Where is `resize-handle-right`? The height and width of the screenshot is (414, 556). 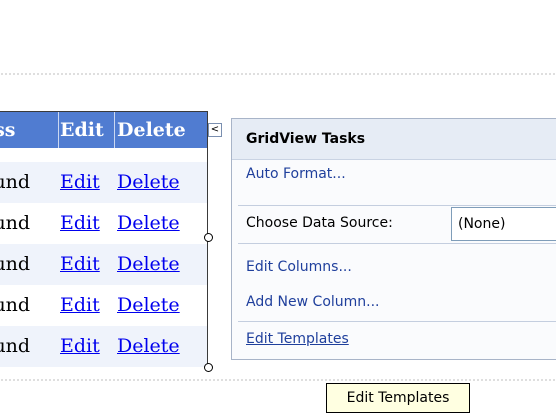
resize-handle-right is located at coordinates (208, 237).